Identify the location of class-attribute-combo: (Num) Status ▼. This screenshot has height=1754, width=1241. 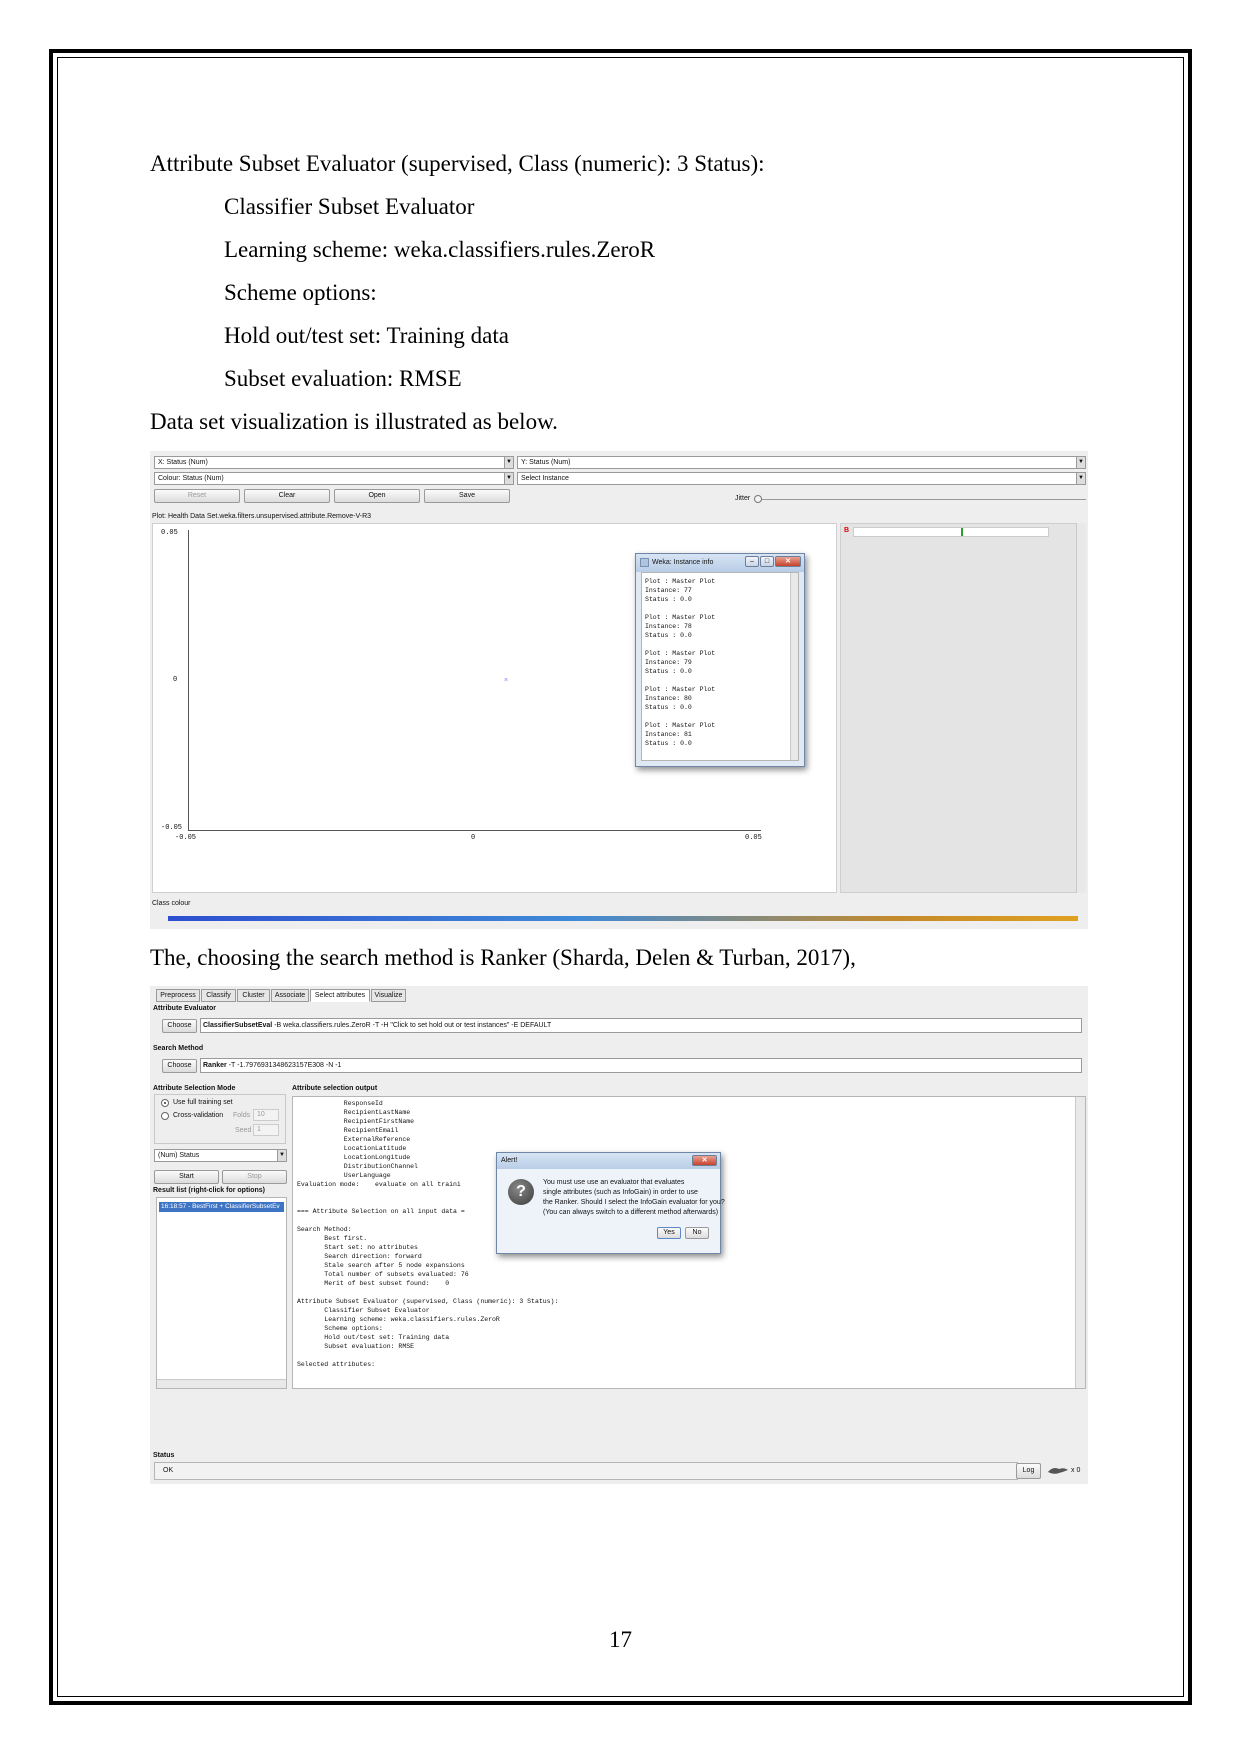
(220, 1155).